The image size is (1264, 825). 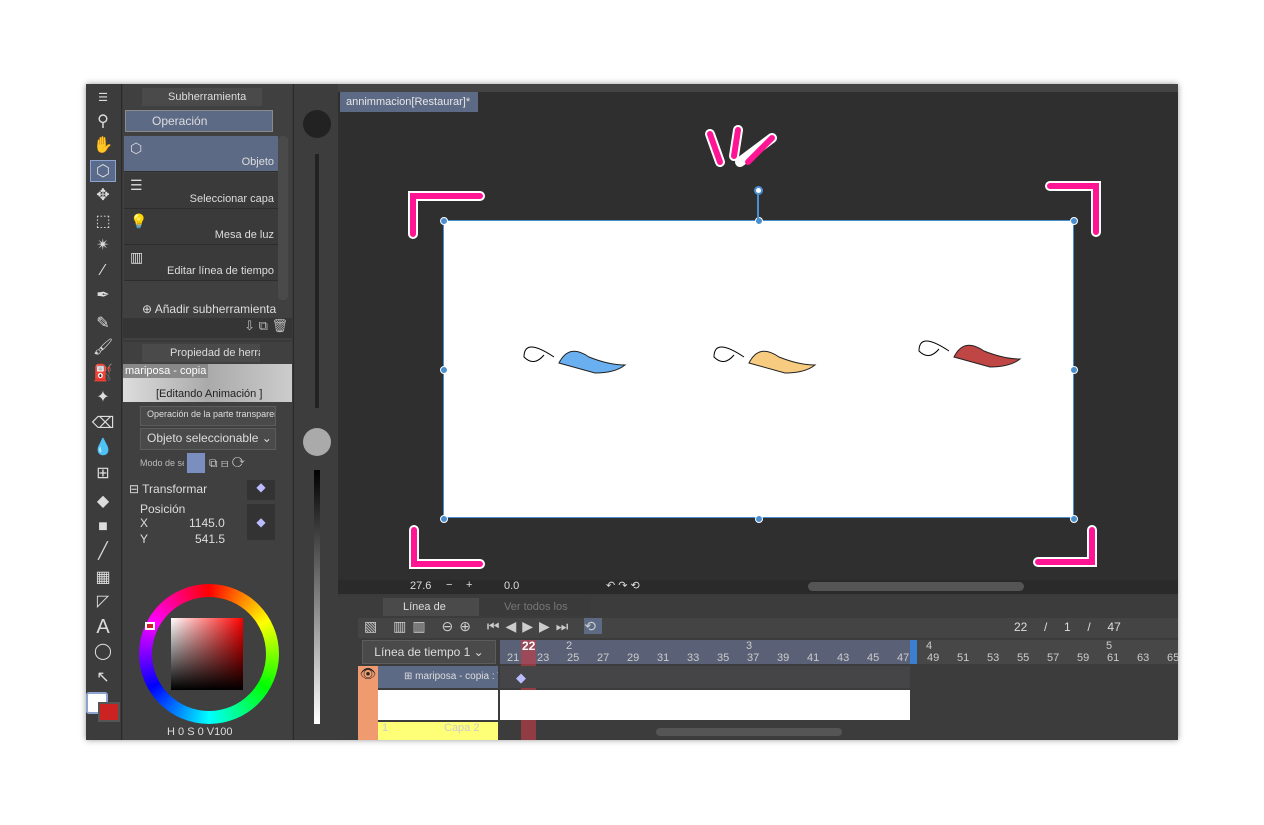 I want to click on subtool-item-editar-linea: ▥ Editar línea de tiempo, so click(x=201, y=263).